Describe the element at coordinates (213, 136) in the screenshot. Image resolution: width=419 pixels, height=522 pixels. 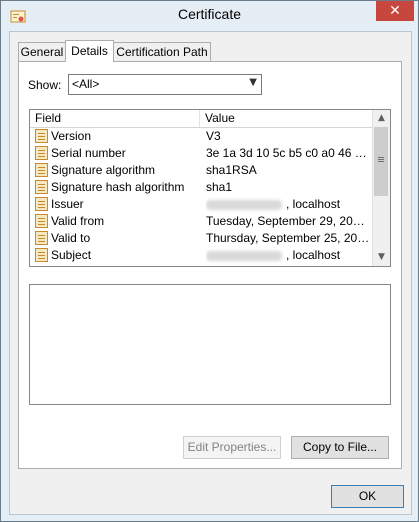
I see `field-value: V3` at that location.